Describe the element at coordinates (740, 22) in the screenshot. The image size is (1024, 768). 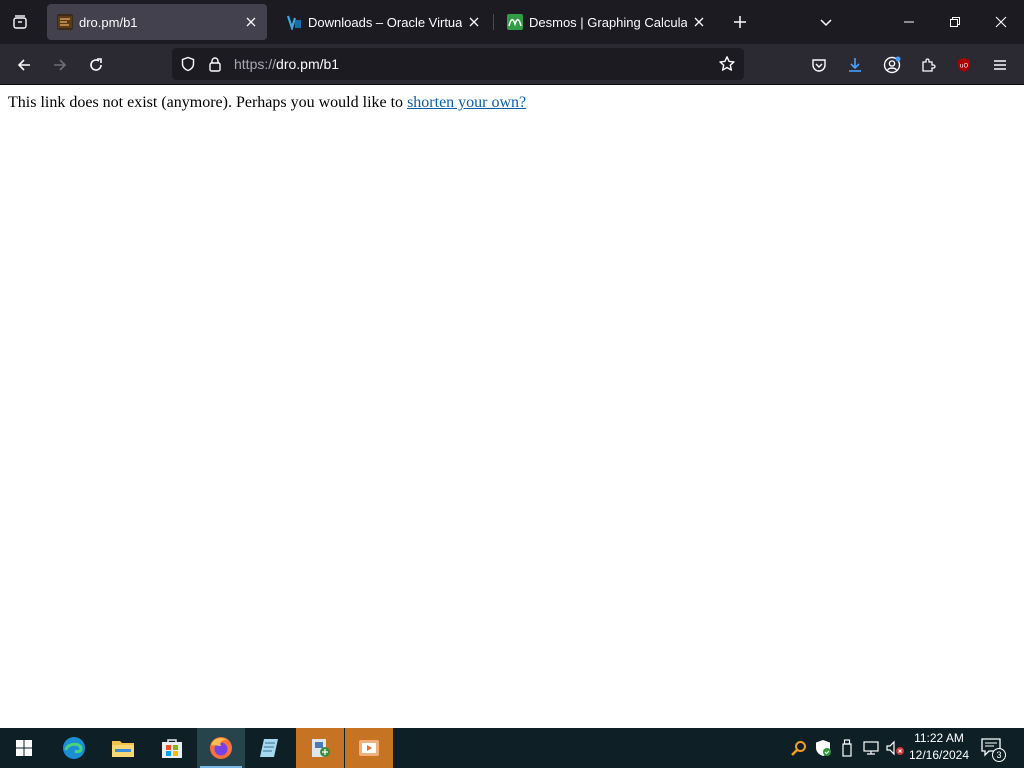
I see `plus-icon` at that location.